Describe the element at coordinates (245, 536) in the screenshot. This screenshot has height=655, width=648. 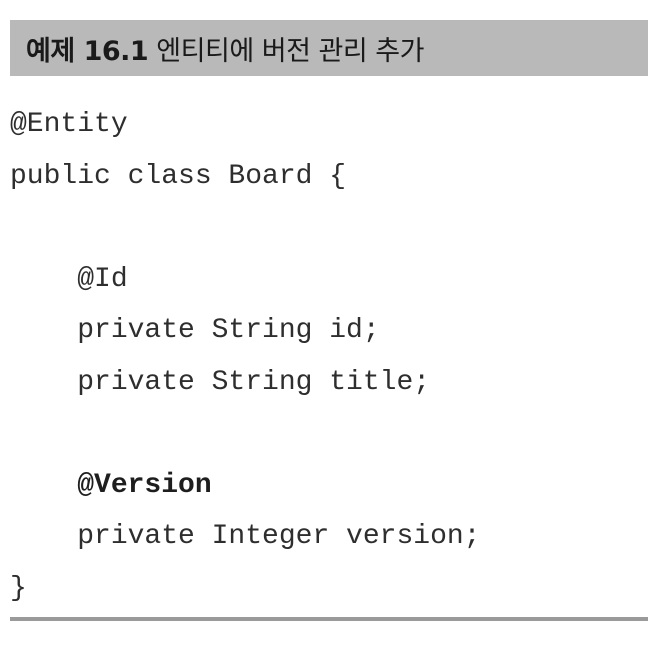
I see `code-line: private Integer version;` at that location.